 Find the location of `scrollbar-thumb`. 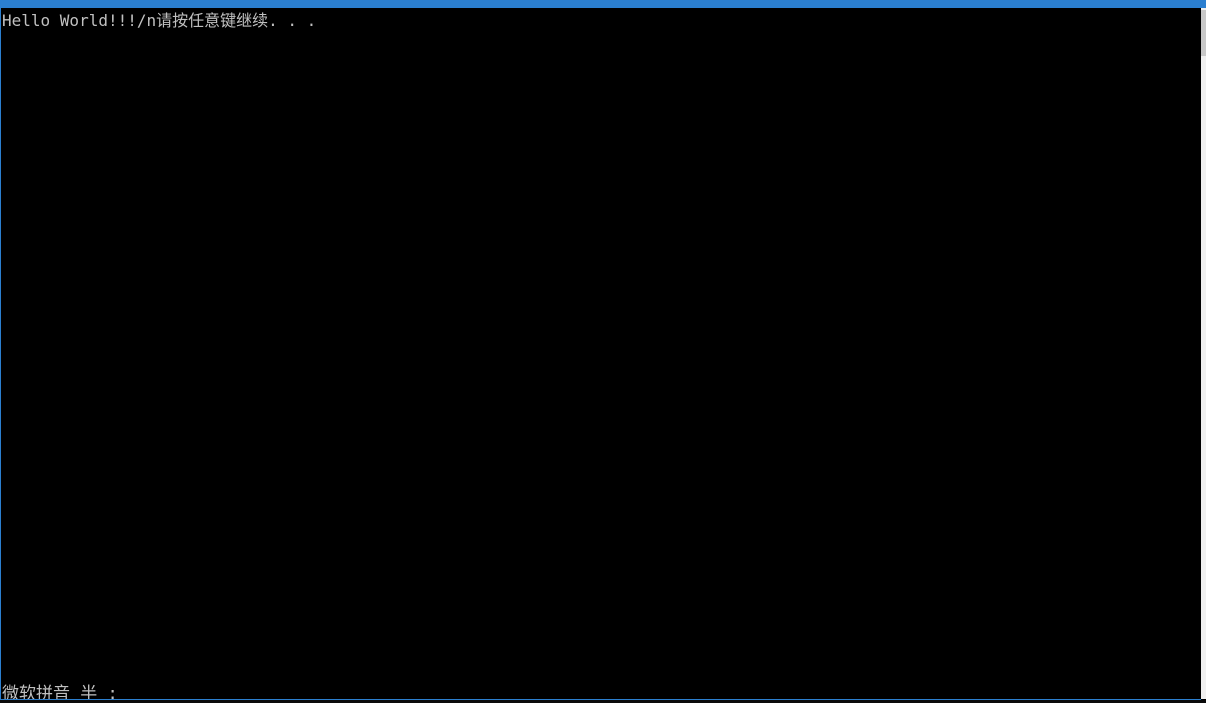

scrollbar-thumb is located at coordinates (1203, 33).